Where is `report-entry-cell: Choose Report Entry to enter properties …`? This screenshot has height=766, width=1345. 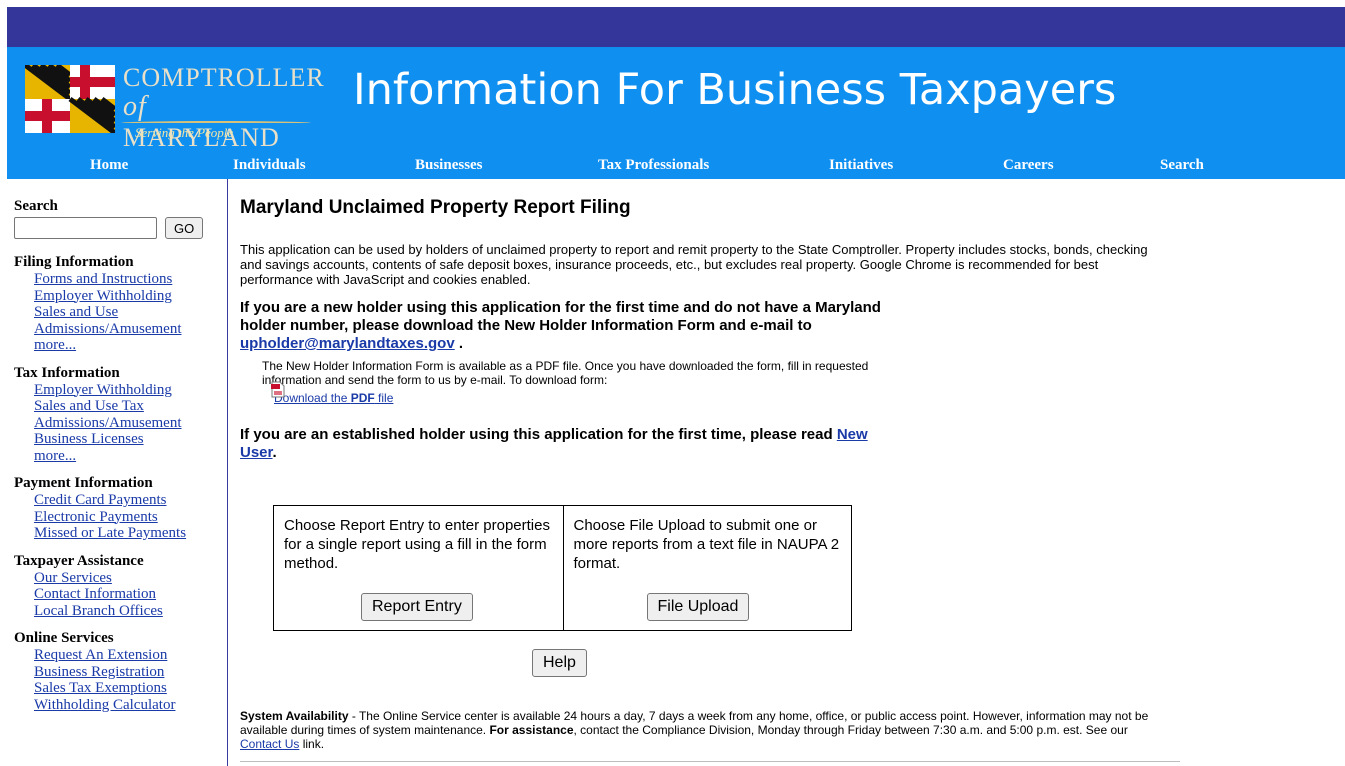
report-entry-cell: Choose Report Entry to enter properties … is located at coordinates (418, 568).